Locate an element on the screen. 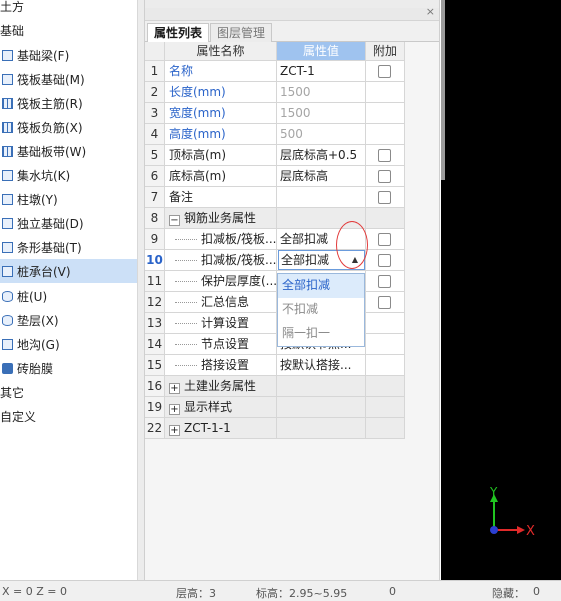 The height and width of the screenshot is (601, 561). combobox-value: 全部扣减 is located at coordinates (305, 260).